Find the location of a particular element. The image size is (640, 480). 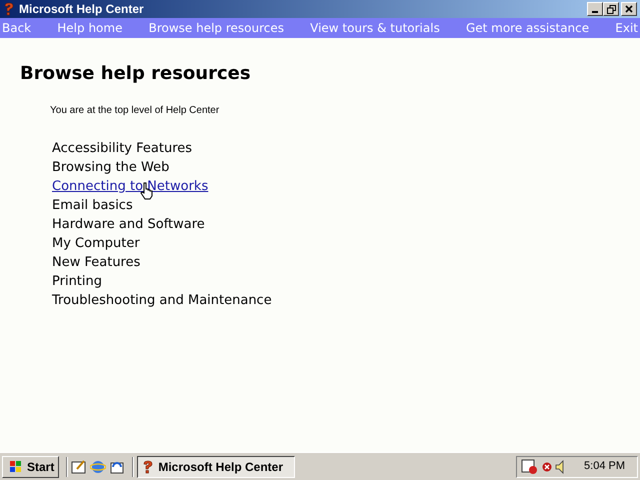

close-icon is located at coordinates (629, 9).